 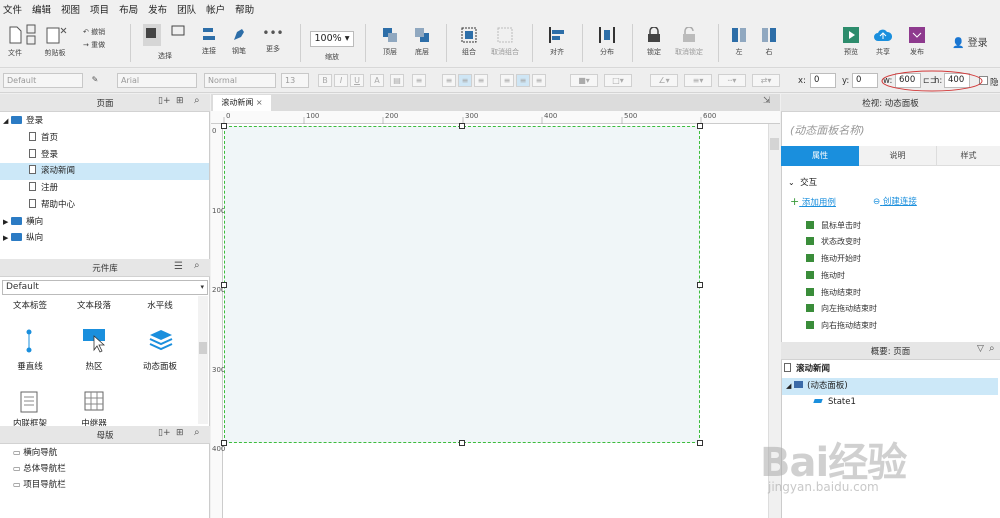 What do you see at coordinates (449, 80) in the screenshot?
I see `align-left-button: ≡` at bounding box center [449, 80].